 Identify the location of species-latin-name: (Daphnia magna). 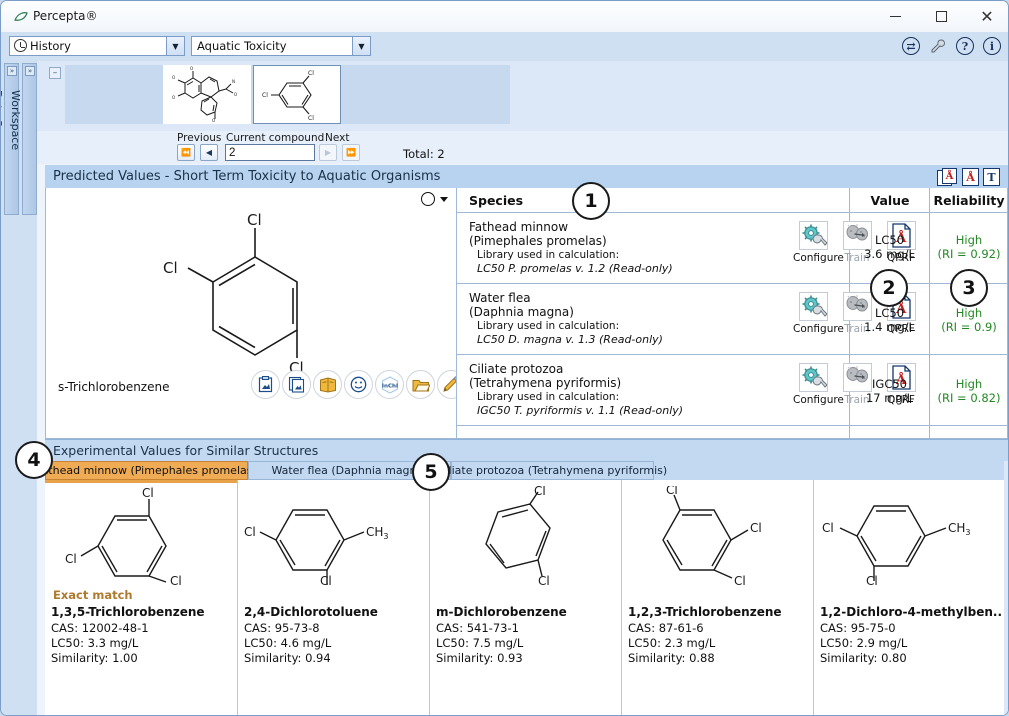
(521, 312).